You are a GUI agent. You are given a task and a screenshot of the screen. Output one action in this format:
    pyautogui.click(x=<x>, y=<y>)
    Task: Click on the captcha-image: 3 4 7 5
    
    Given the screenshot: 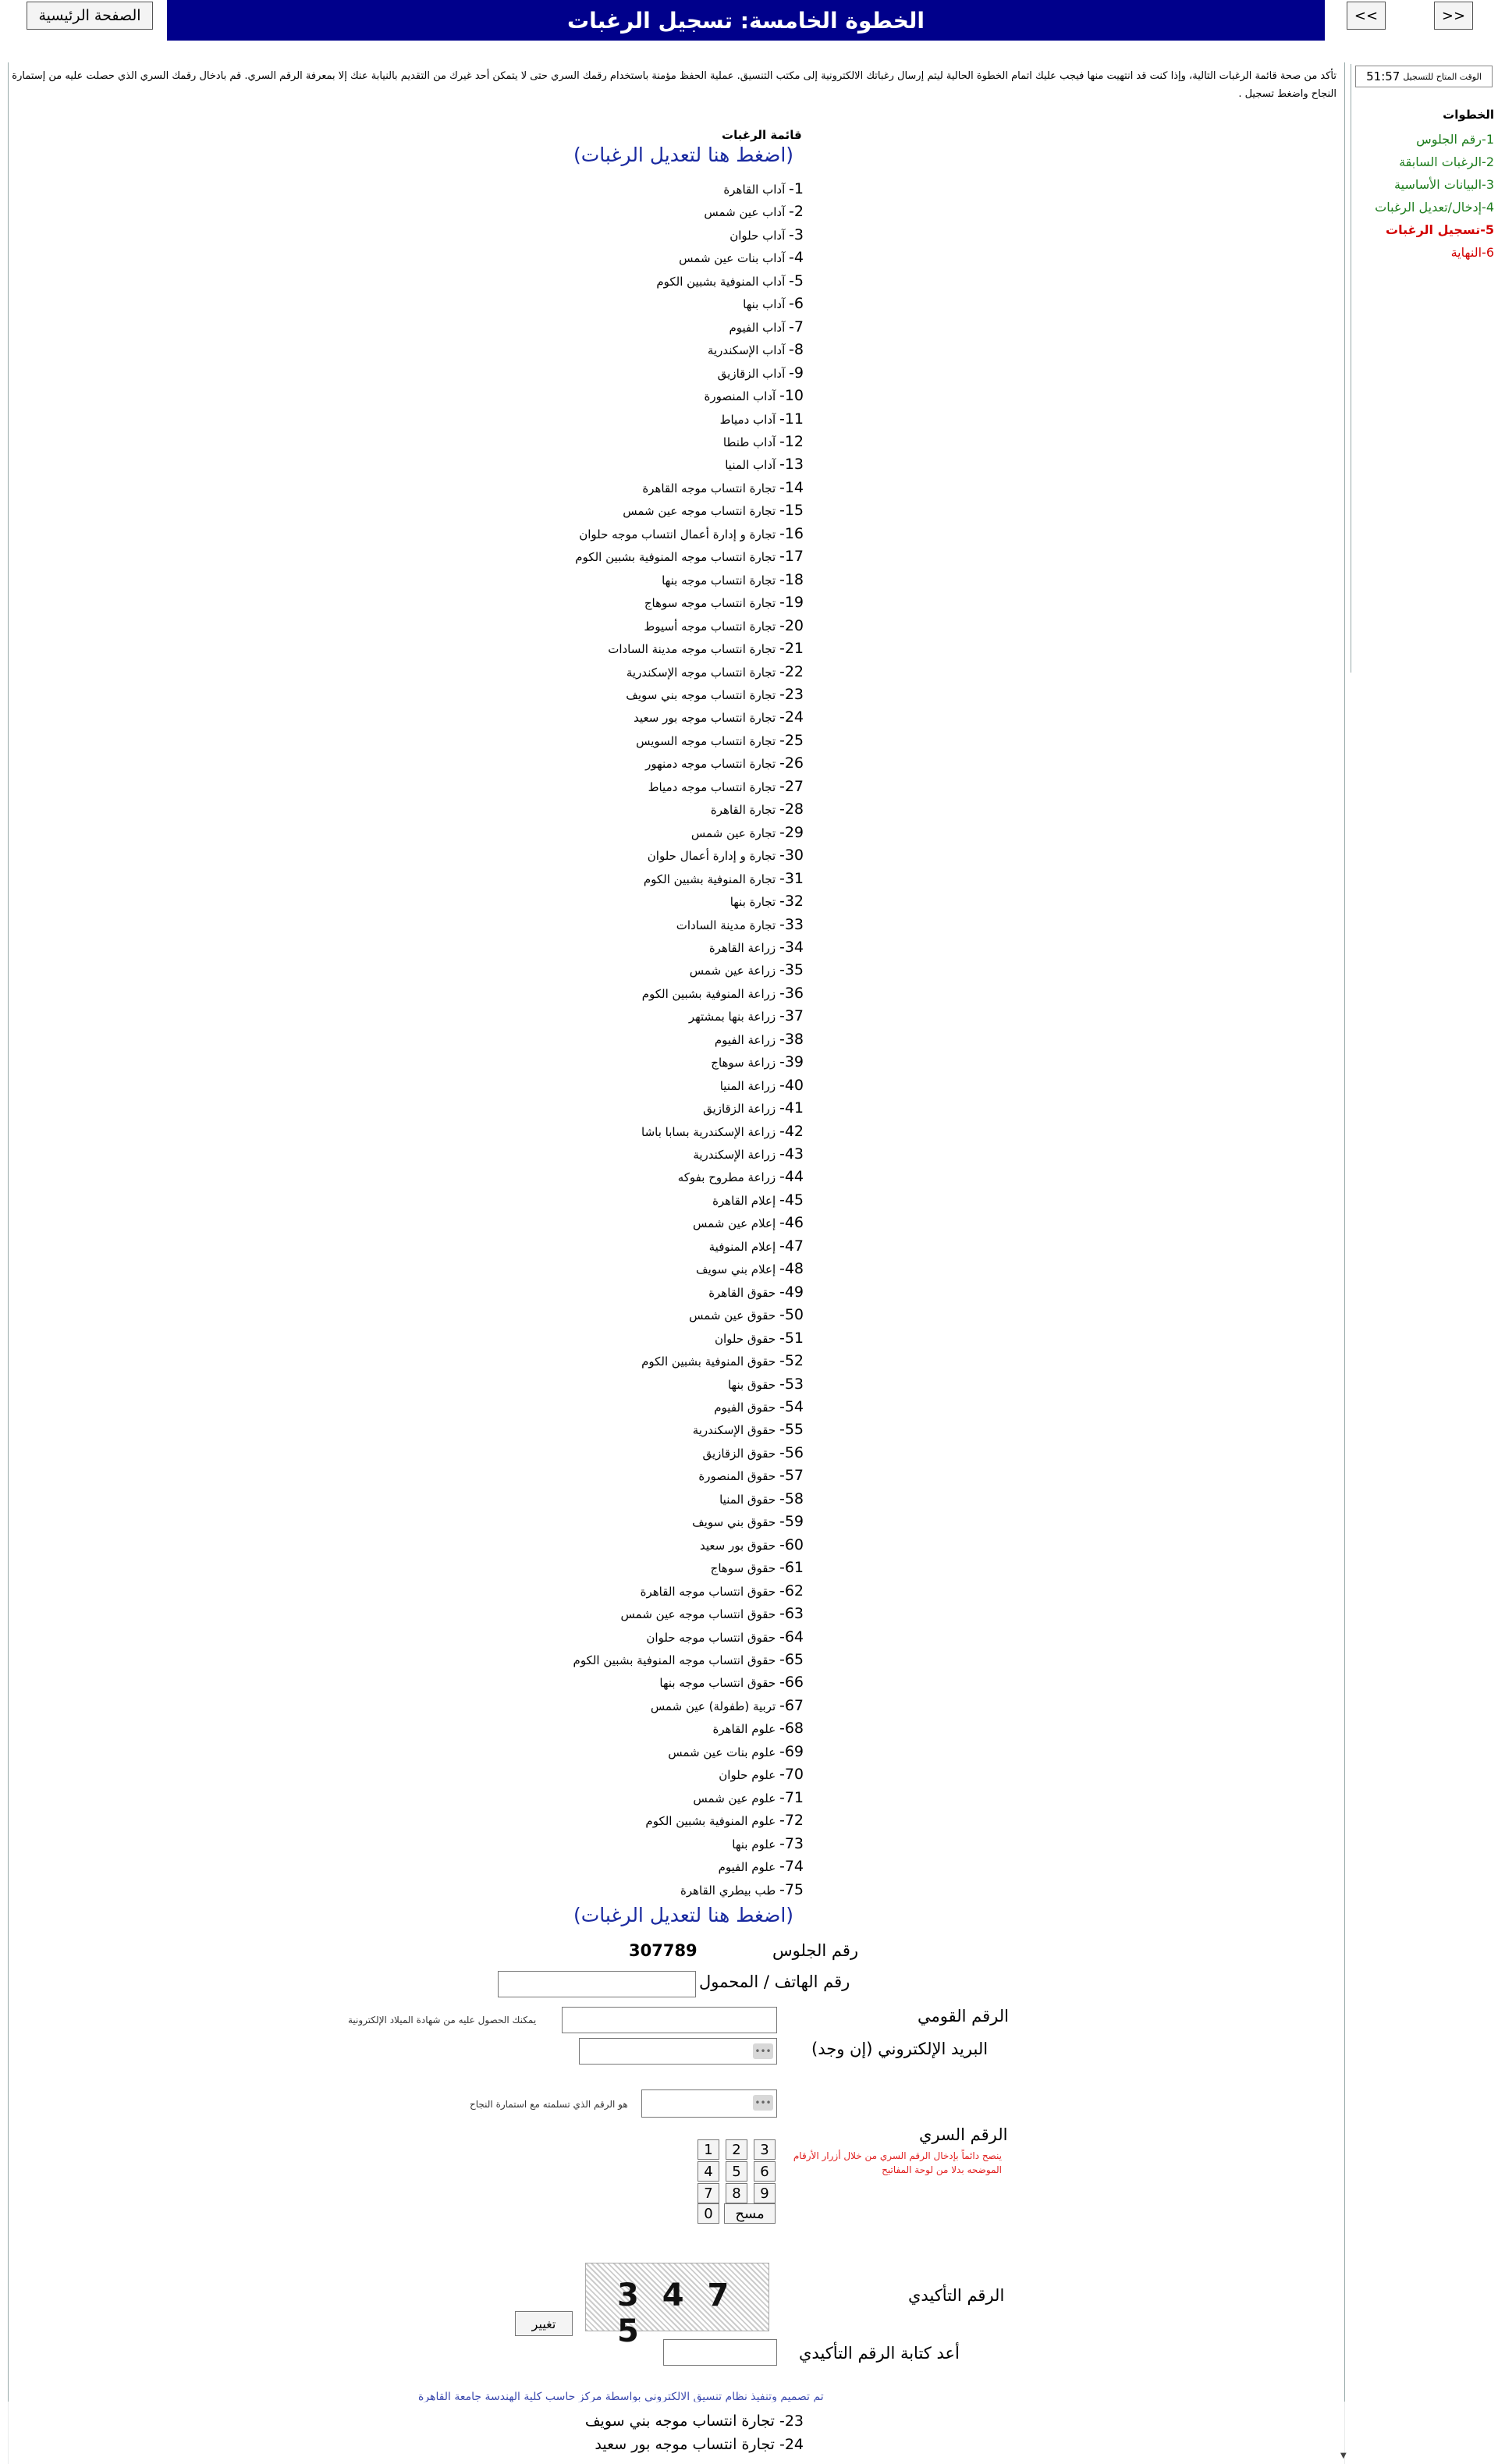 What is the action you would take?
    pyautogui.click(x=677, y=2306)
    